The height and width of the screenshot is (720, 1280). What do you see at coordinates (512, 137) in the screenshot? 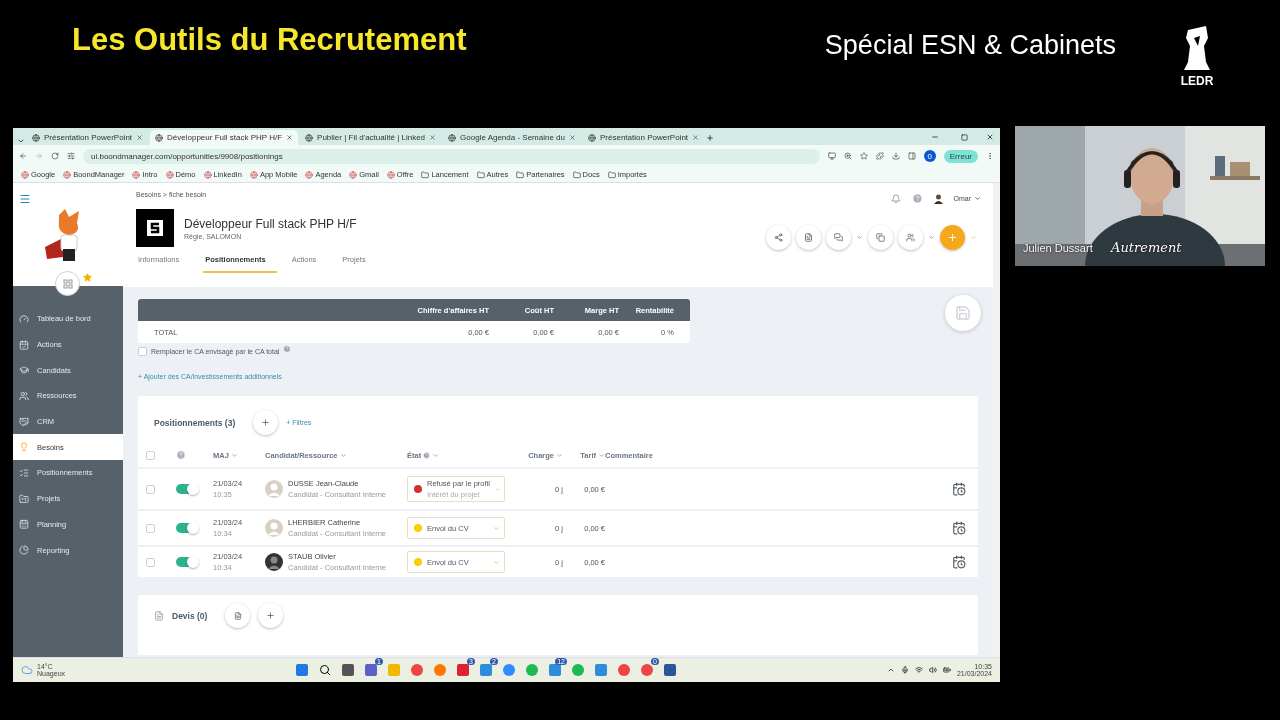
I see `browser-tab: Google Agenda - Semaine du` at bounding box center [512, 137].